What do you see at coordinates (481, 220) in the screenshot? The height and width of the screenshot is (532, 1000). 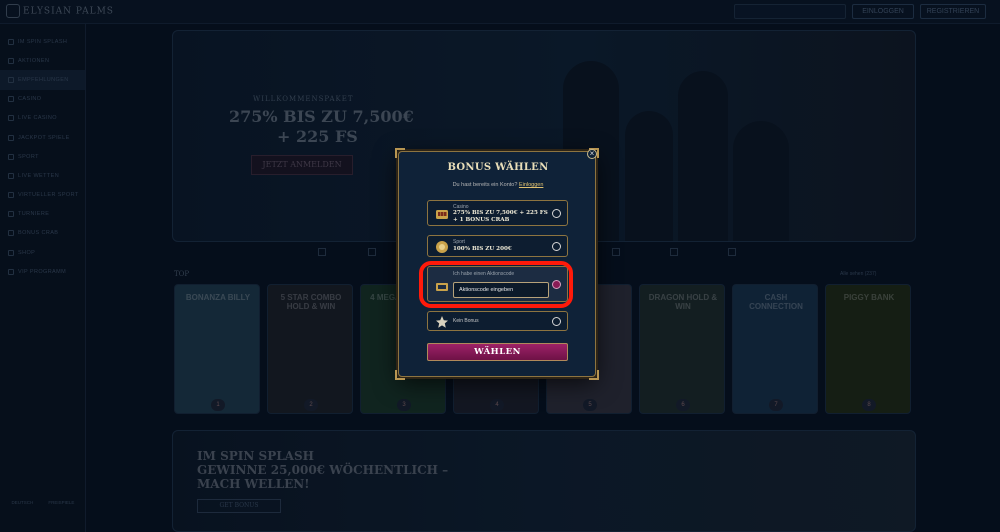 I see `option-description-2: + 1 BONUS CRAB` at bounding box center [481, 220].